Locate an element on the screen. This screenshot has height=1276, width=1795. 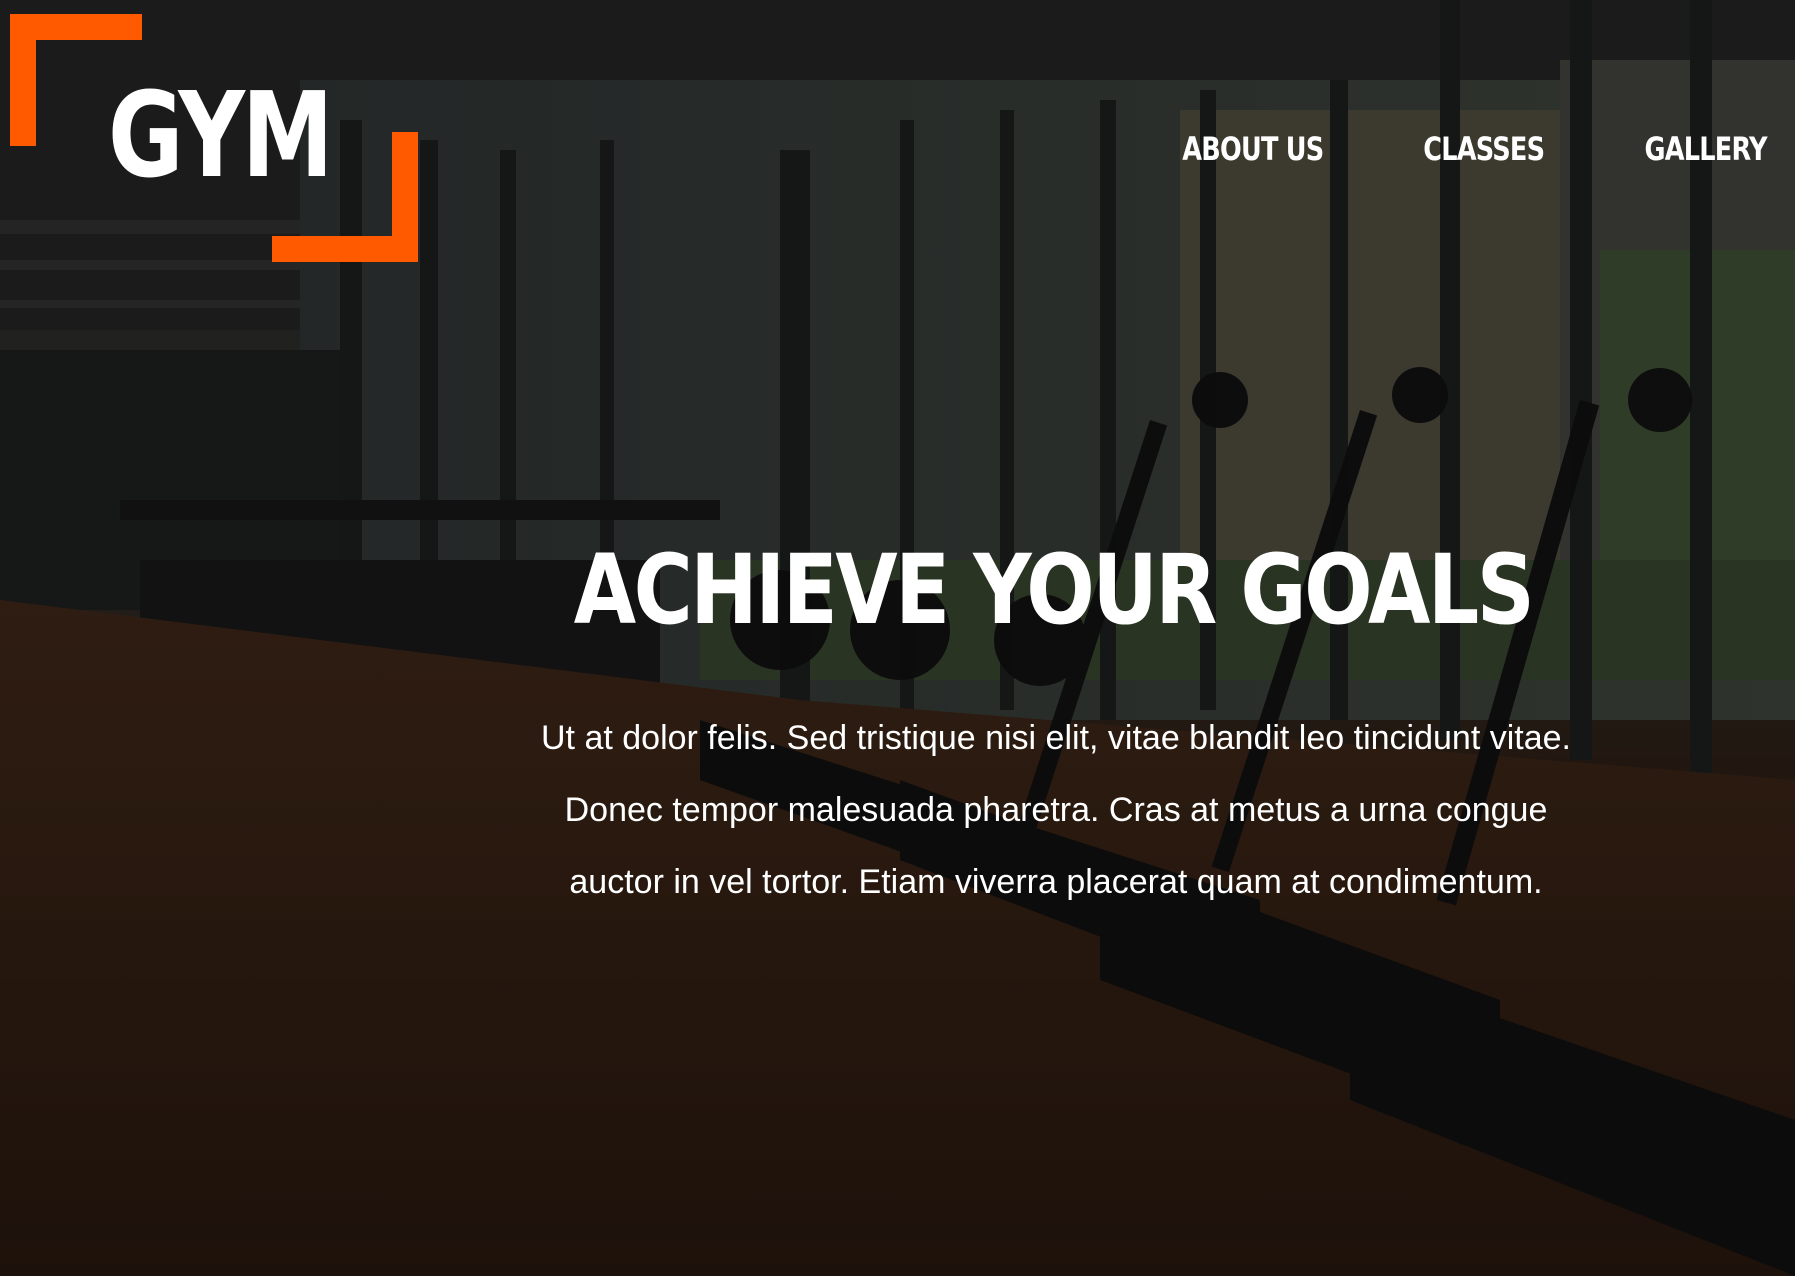
nav-item-classes: CLASSES is located at coordinates (1484, 149).